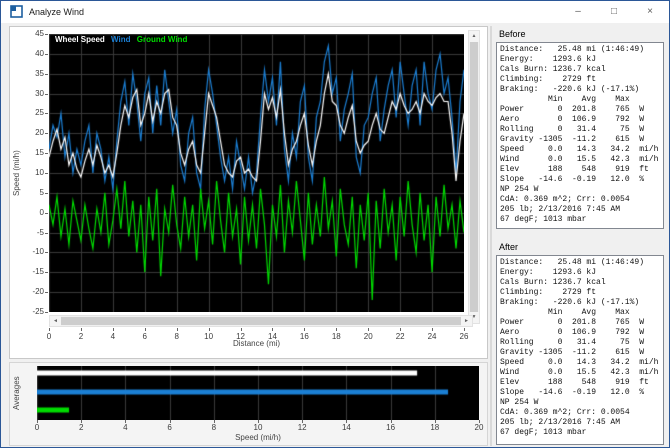 The height and width of the screenshot is (448, 670). What do you see at coordinates (491, 236) in the screenshot?
I see `panel-splitter` at bounding box center [491, 236].